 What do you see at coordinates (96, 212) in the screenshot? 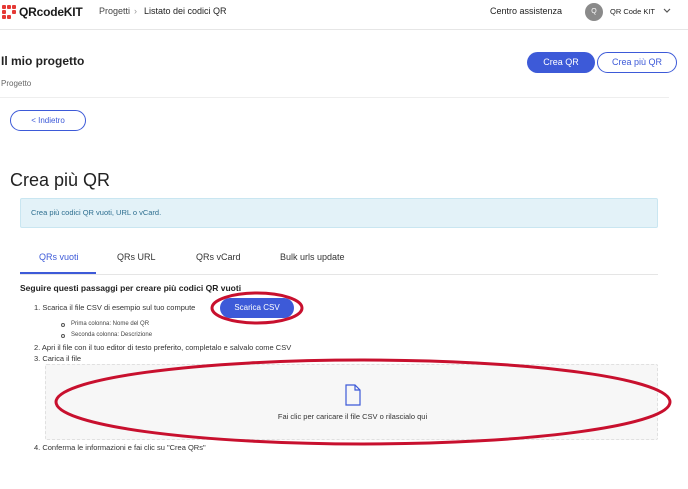
I see `info-alert-text: Crea più codici QR vuoti, URL o vCard.` at bounding box center [96, 212].